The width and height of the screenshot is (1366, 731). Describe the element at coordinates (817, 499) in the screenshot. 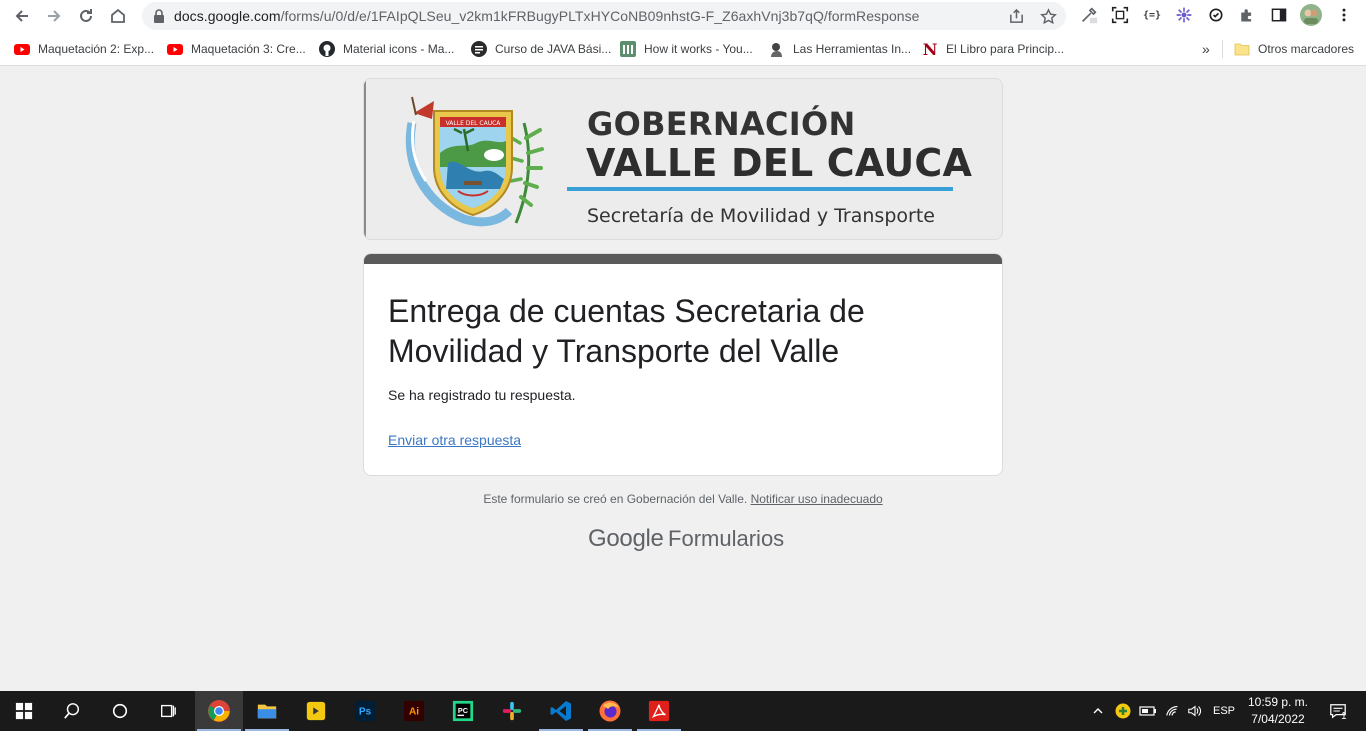

I see `report-abuse-link: Notificar uso inadecuado` at that location.